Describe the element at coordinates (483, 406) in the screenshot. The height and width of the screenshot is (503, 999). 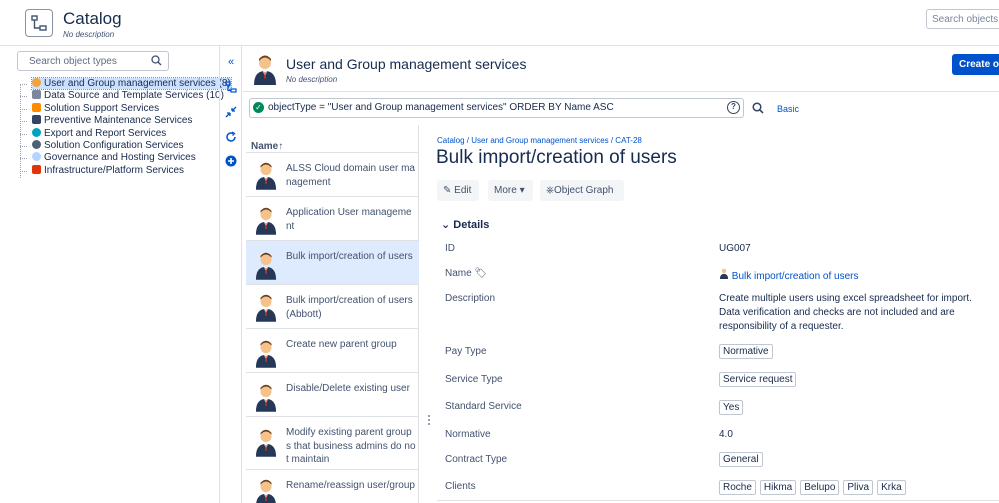
I see `standard-service-label: Standard Service` at that location.